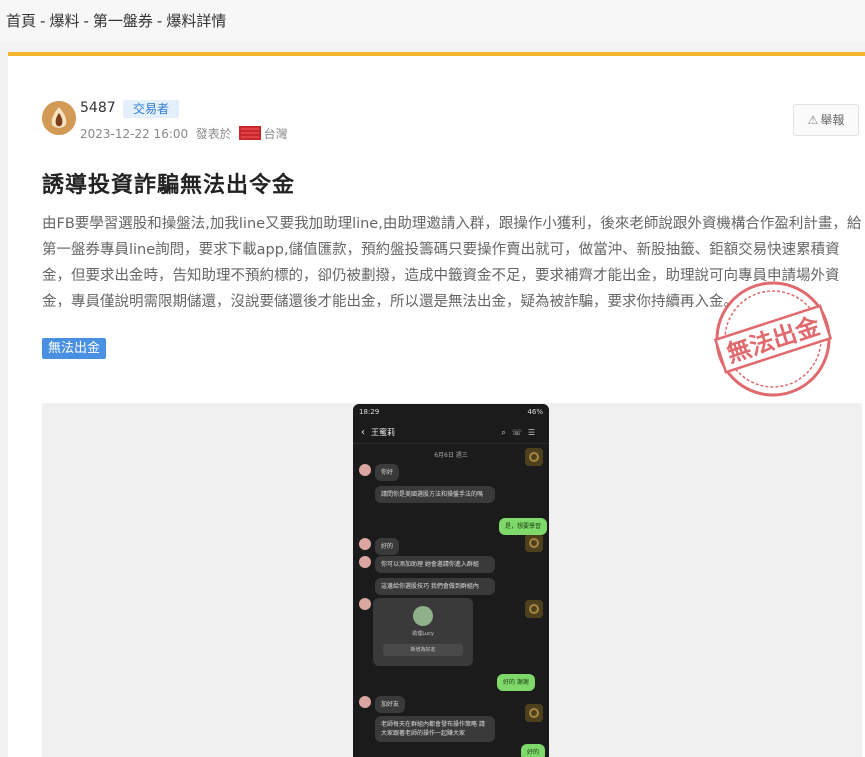 Image resolution: width=865 pixels, height=757 pixels. Describe the element at coordinates (435, 586) in the screenshot. I see `chat-message: 這邊給你選股技巧 我們會做到群組內` at that location.